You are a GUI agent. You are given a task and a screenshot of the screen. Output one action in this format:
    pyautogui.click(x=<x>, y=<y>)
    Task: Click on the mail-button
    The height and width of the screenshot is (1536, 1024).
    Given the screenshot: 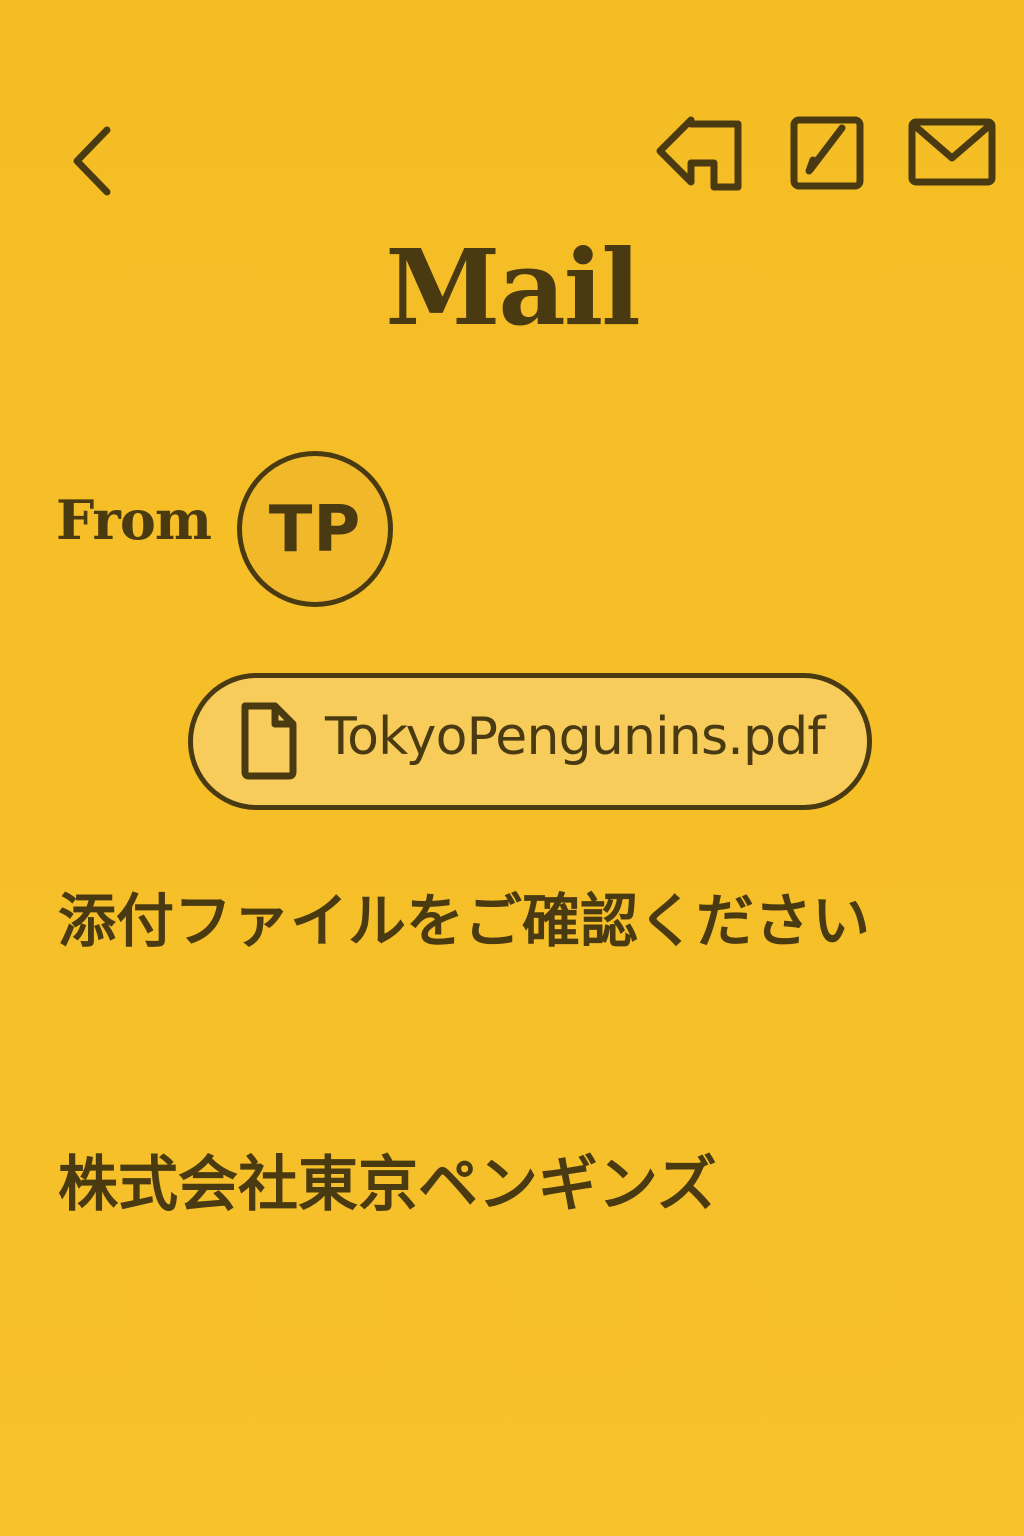 What is the action you would take?
    pyautogui.click(x=952, y=152)
    